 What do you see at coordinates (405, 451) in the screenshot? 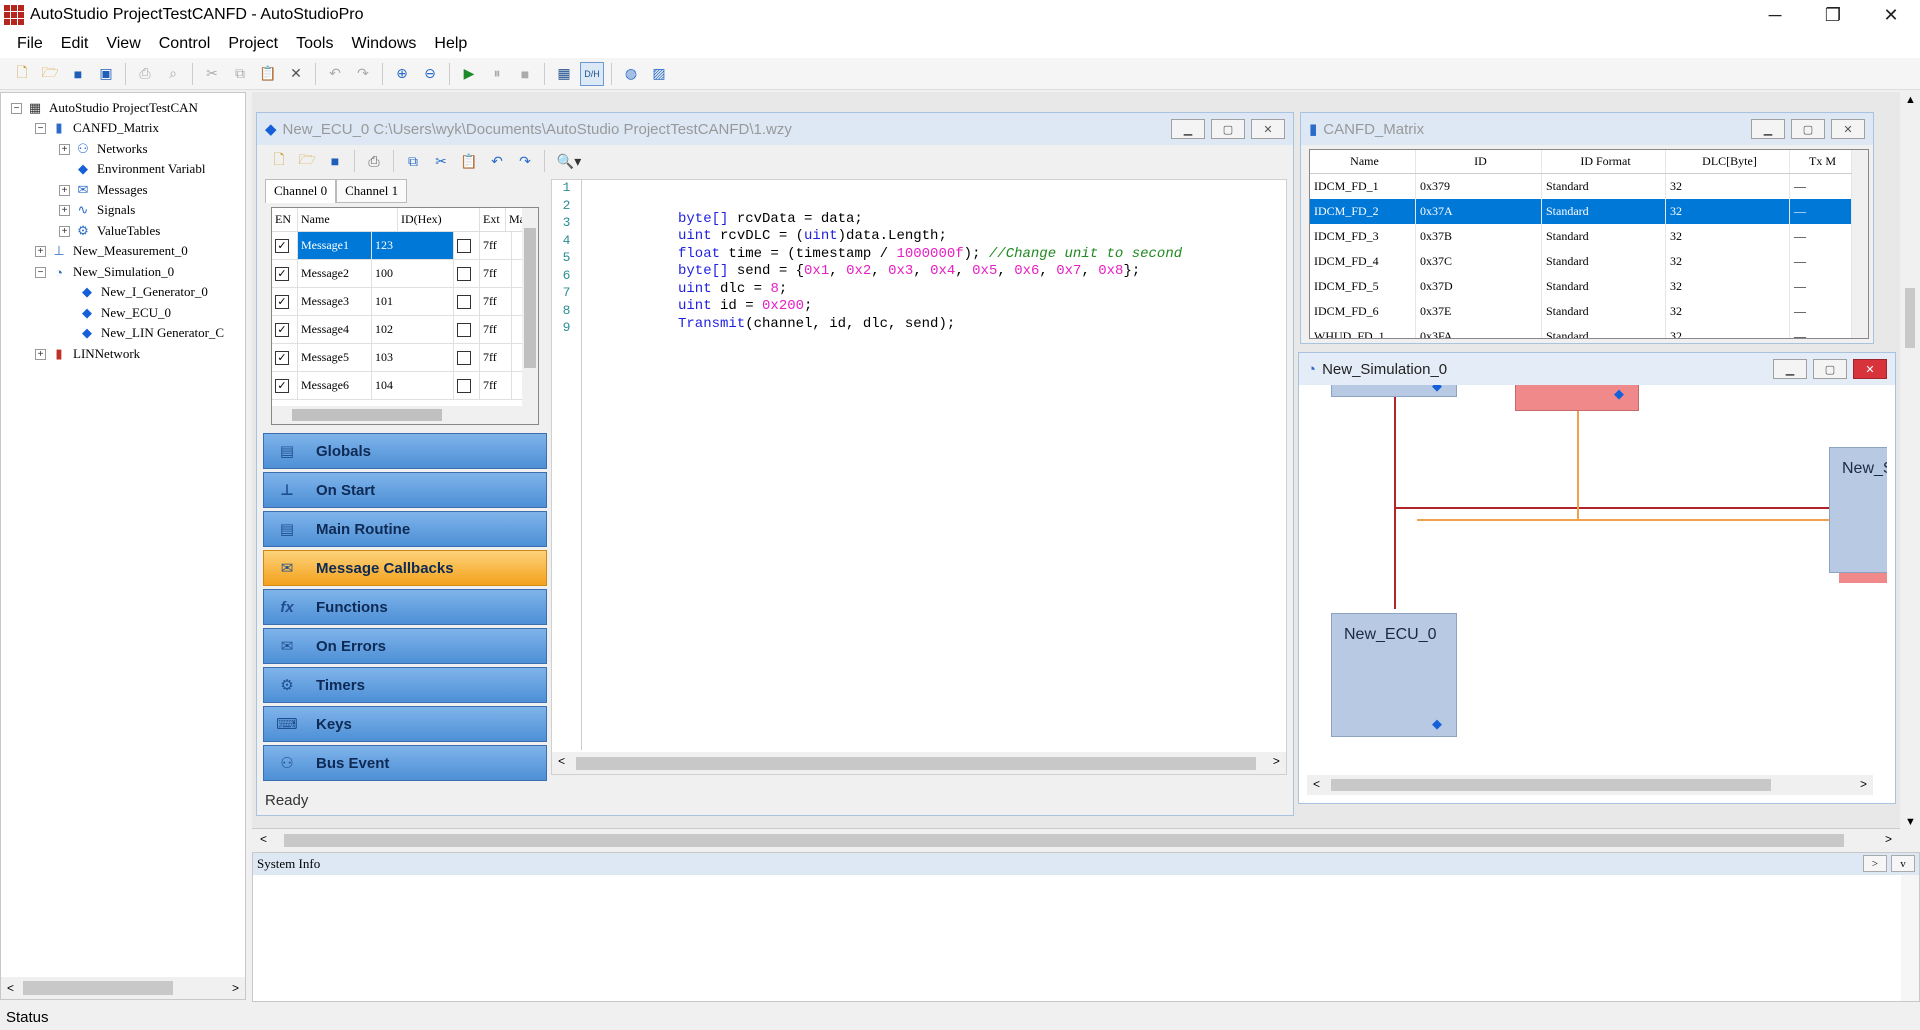
I see `section-globals: ▤ Globals` at bounding box center [405, 451].